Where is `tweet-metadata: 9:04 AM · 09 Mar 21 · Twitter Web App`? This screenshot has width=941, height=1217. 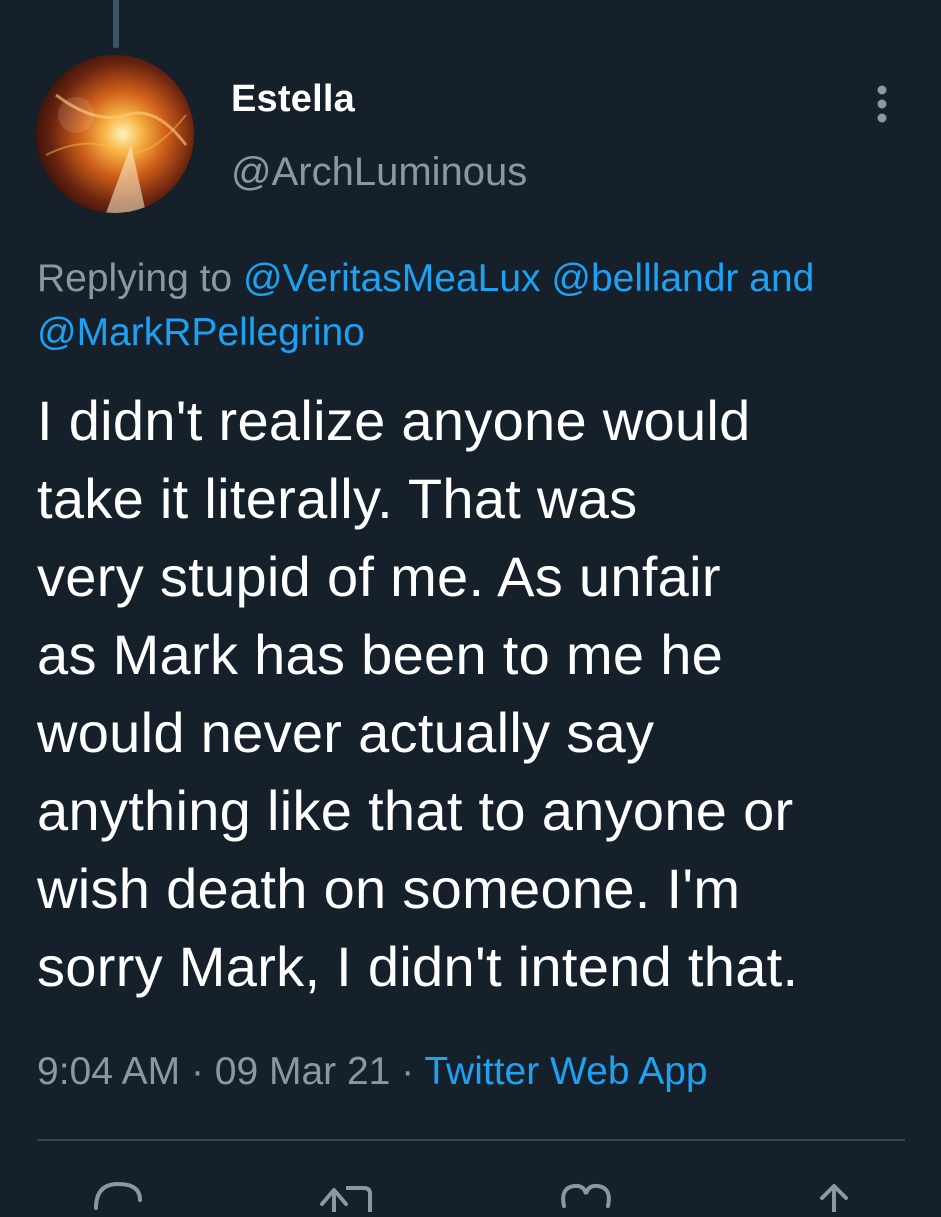
tweet-metadata: 9:04 AM · 09 Mar 21 · Twitter Web App is located at coordinates (372, 1072).